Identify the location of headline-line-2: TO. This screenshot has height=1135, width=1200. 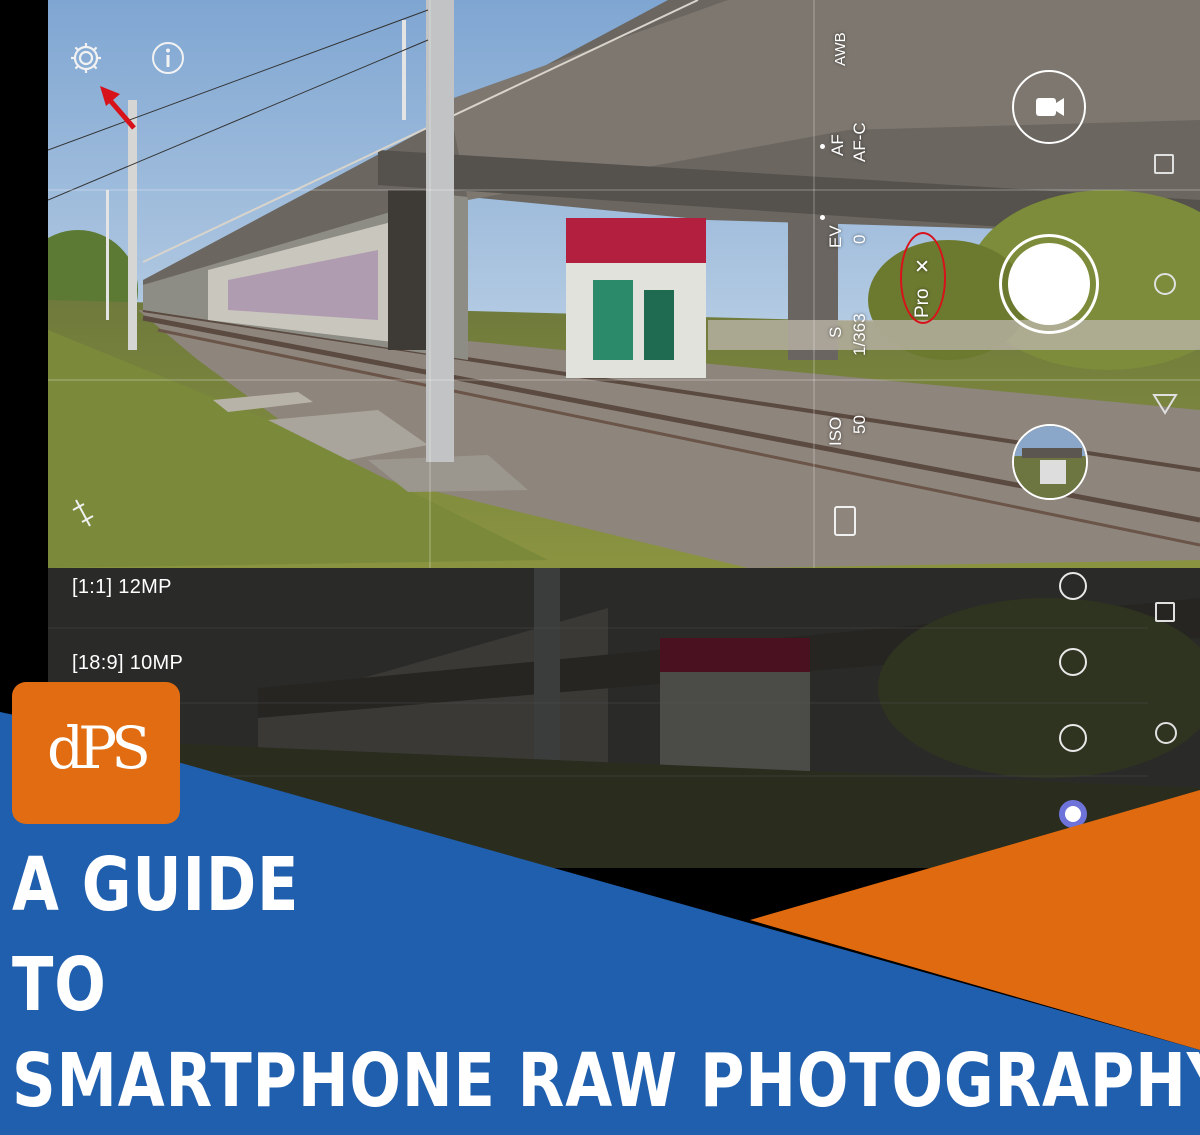
(59, 985).